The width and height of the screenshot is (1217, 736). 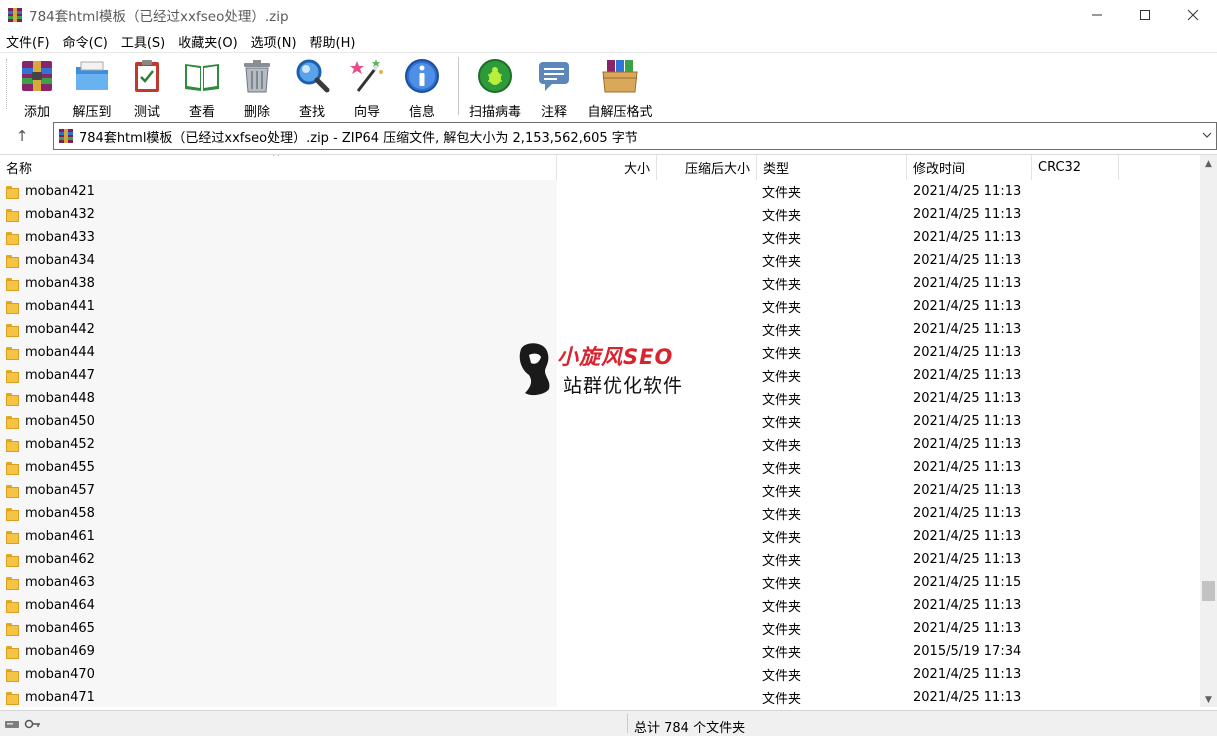 I want to click on column-crc32: CRC32, so click(x=1075, y=167).